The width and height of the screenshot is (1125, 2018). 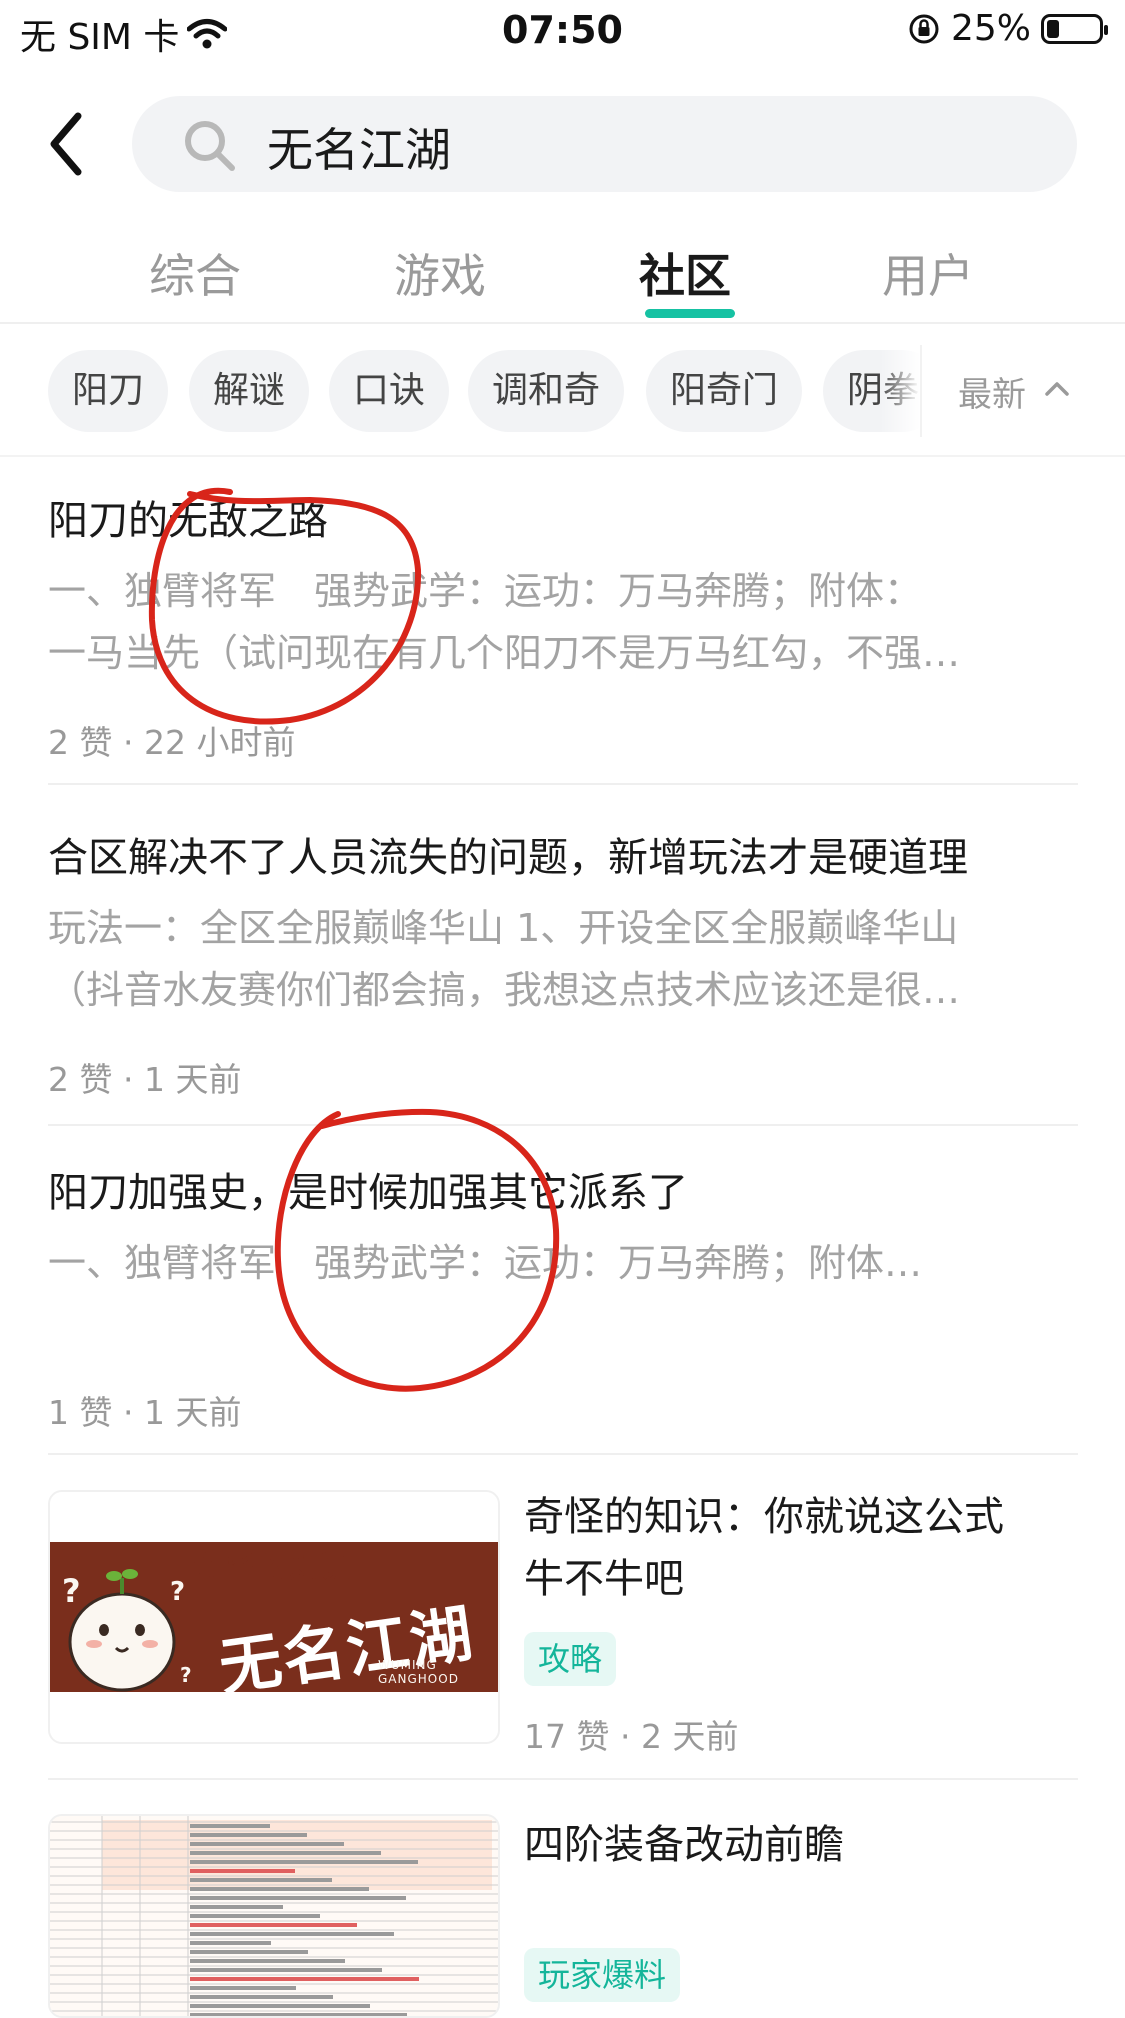 What do you see at coordinates (1074, 28) in the screenshot?
I see `battery-icon` at bounding box center [1074, 28].